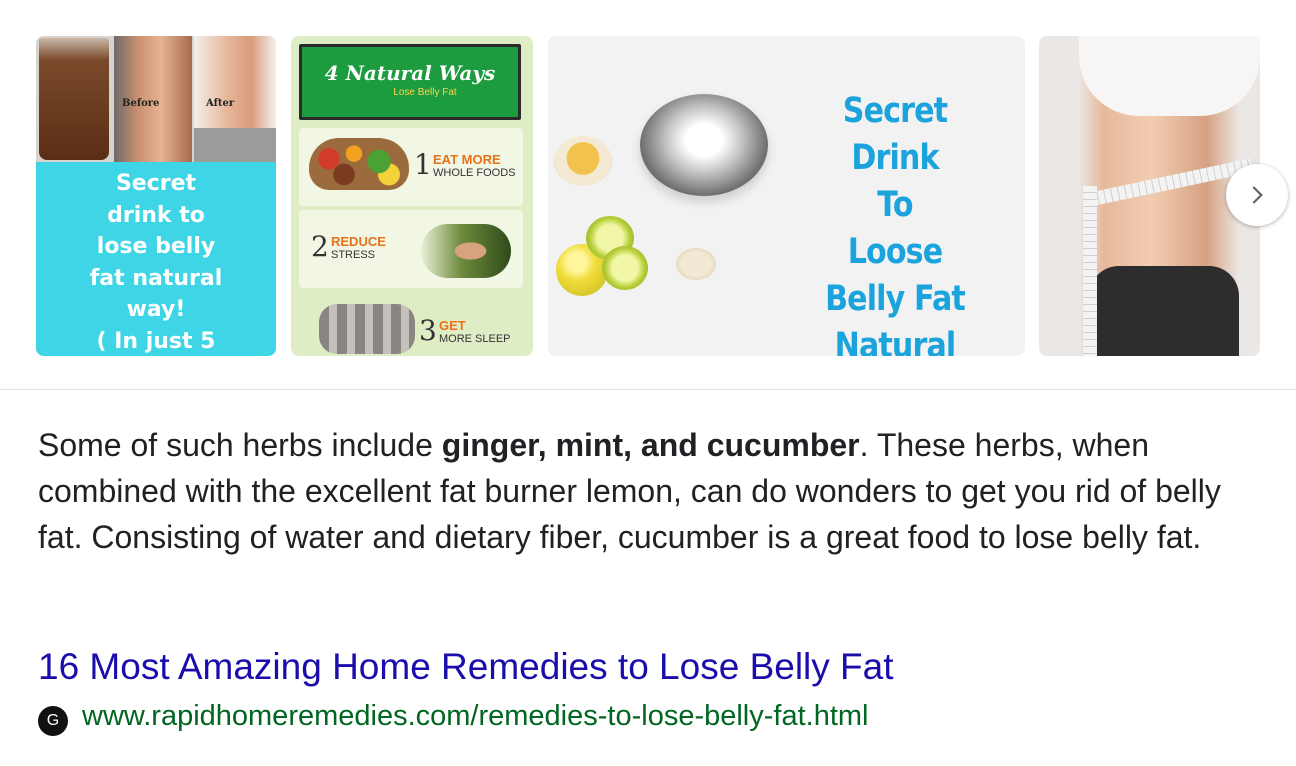 The image size is (1296, 766). I want to click on headline-line: Secret Drink, so click(895, 134).